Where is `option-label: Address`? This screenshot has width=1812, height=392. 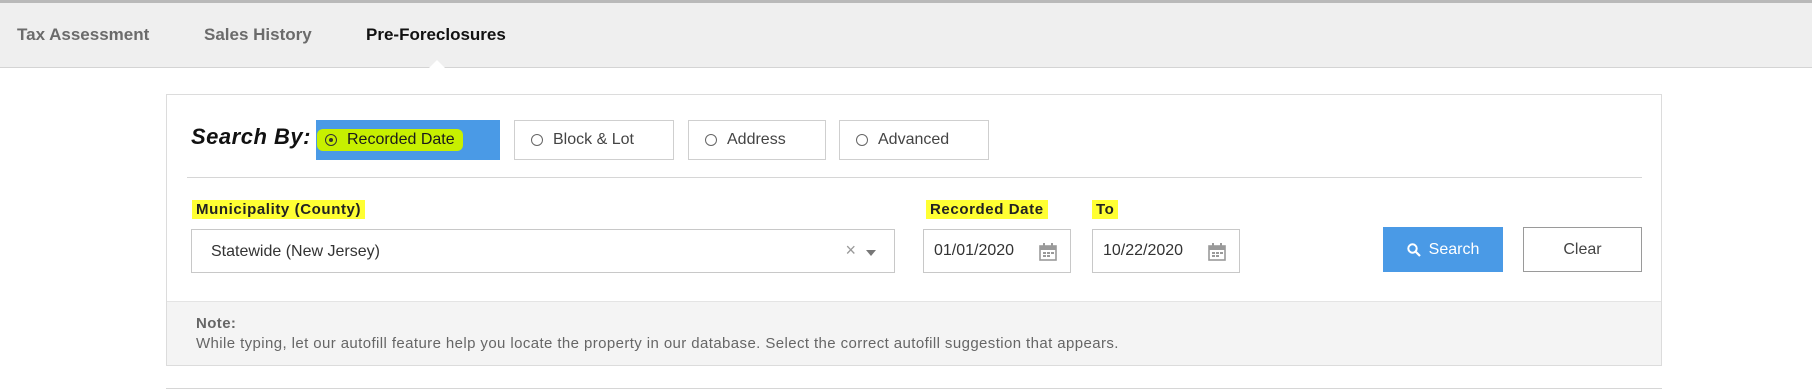
option-label: Address is located at coordinates (756, 139).